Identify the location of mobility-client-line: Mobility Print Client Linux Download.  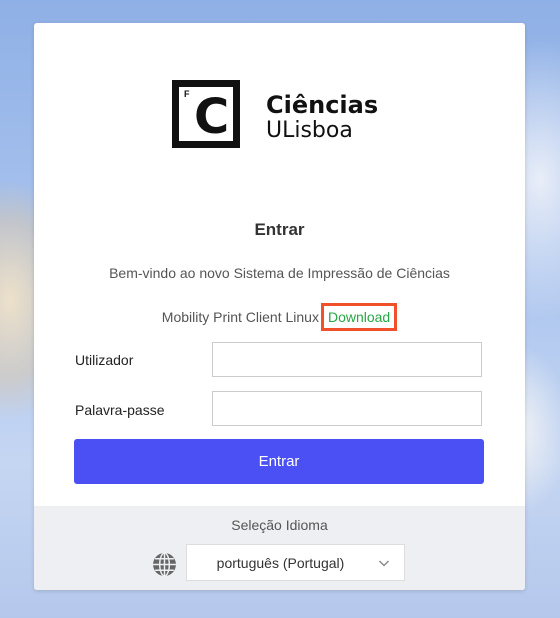
(279, 317).